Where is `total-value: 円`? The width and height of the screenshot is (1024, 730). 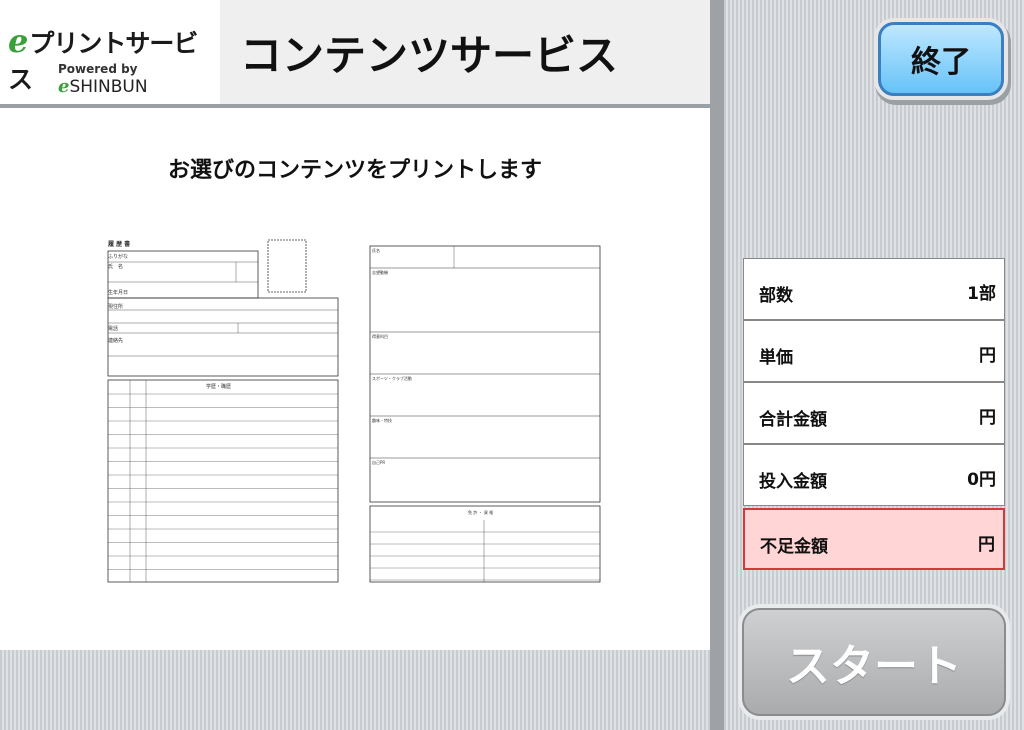
total-value: 円 is located at coordinates (987, 418).